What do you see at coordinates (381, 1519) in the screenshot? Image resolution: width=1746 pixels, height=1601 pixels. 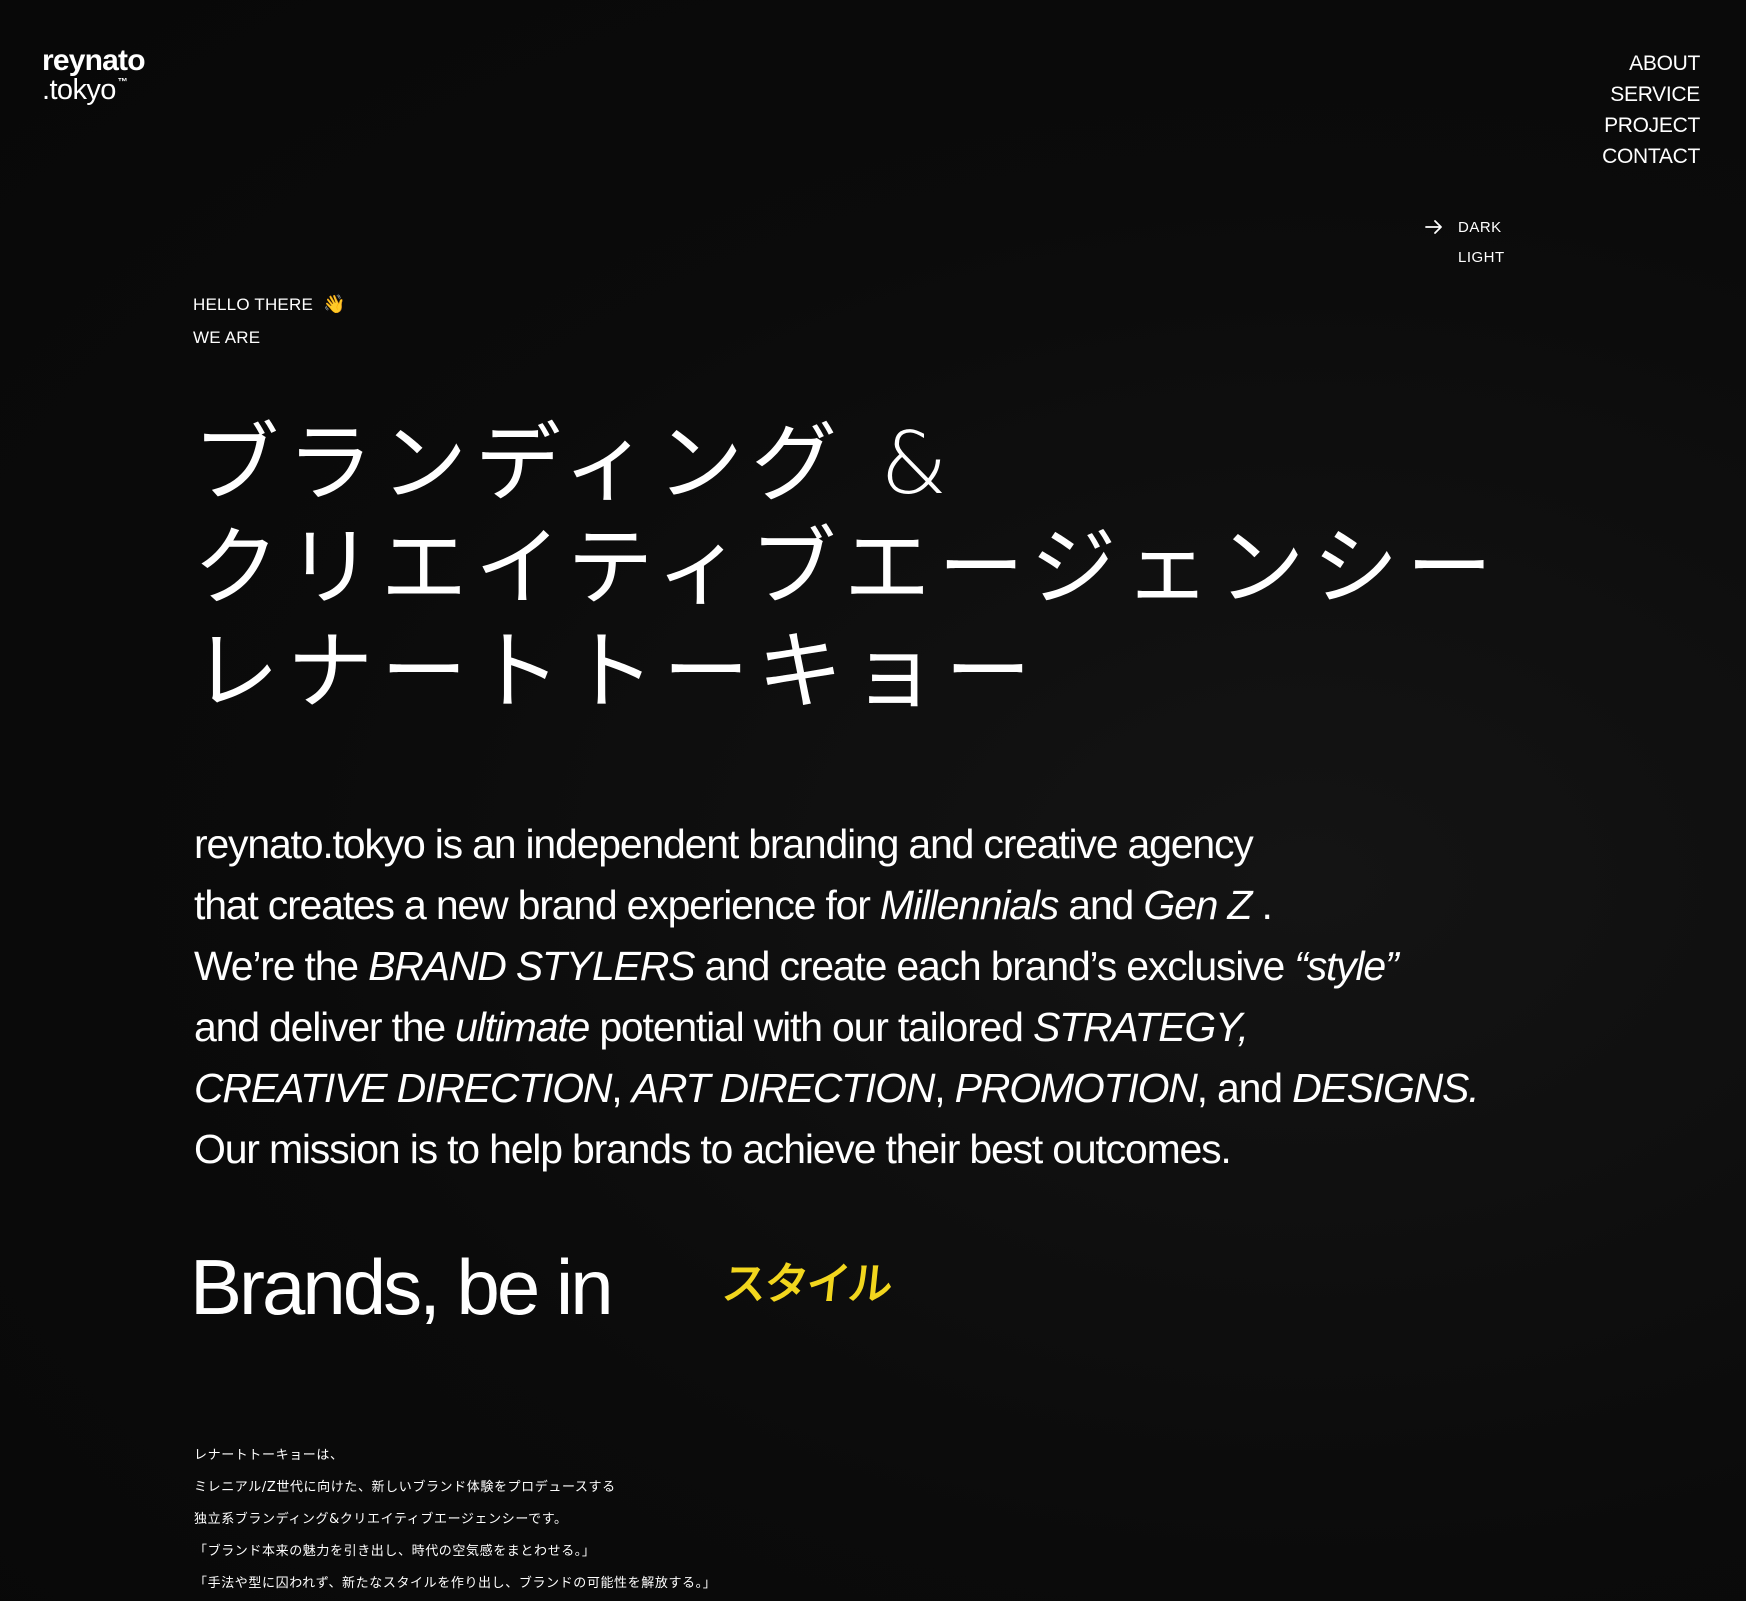 I see `jp-line-3: 独立系ブランディング&クリエイティブエージェンシーです。` at bounding box center [381, 1519].